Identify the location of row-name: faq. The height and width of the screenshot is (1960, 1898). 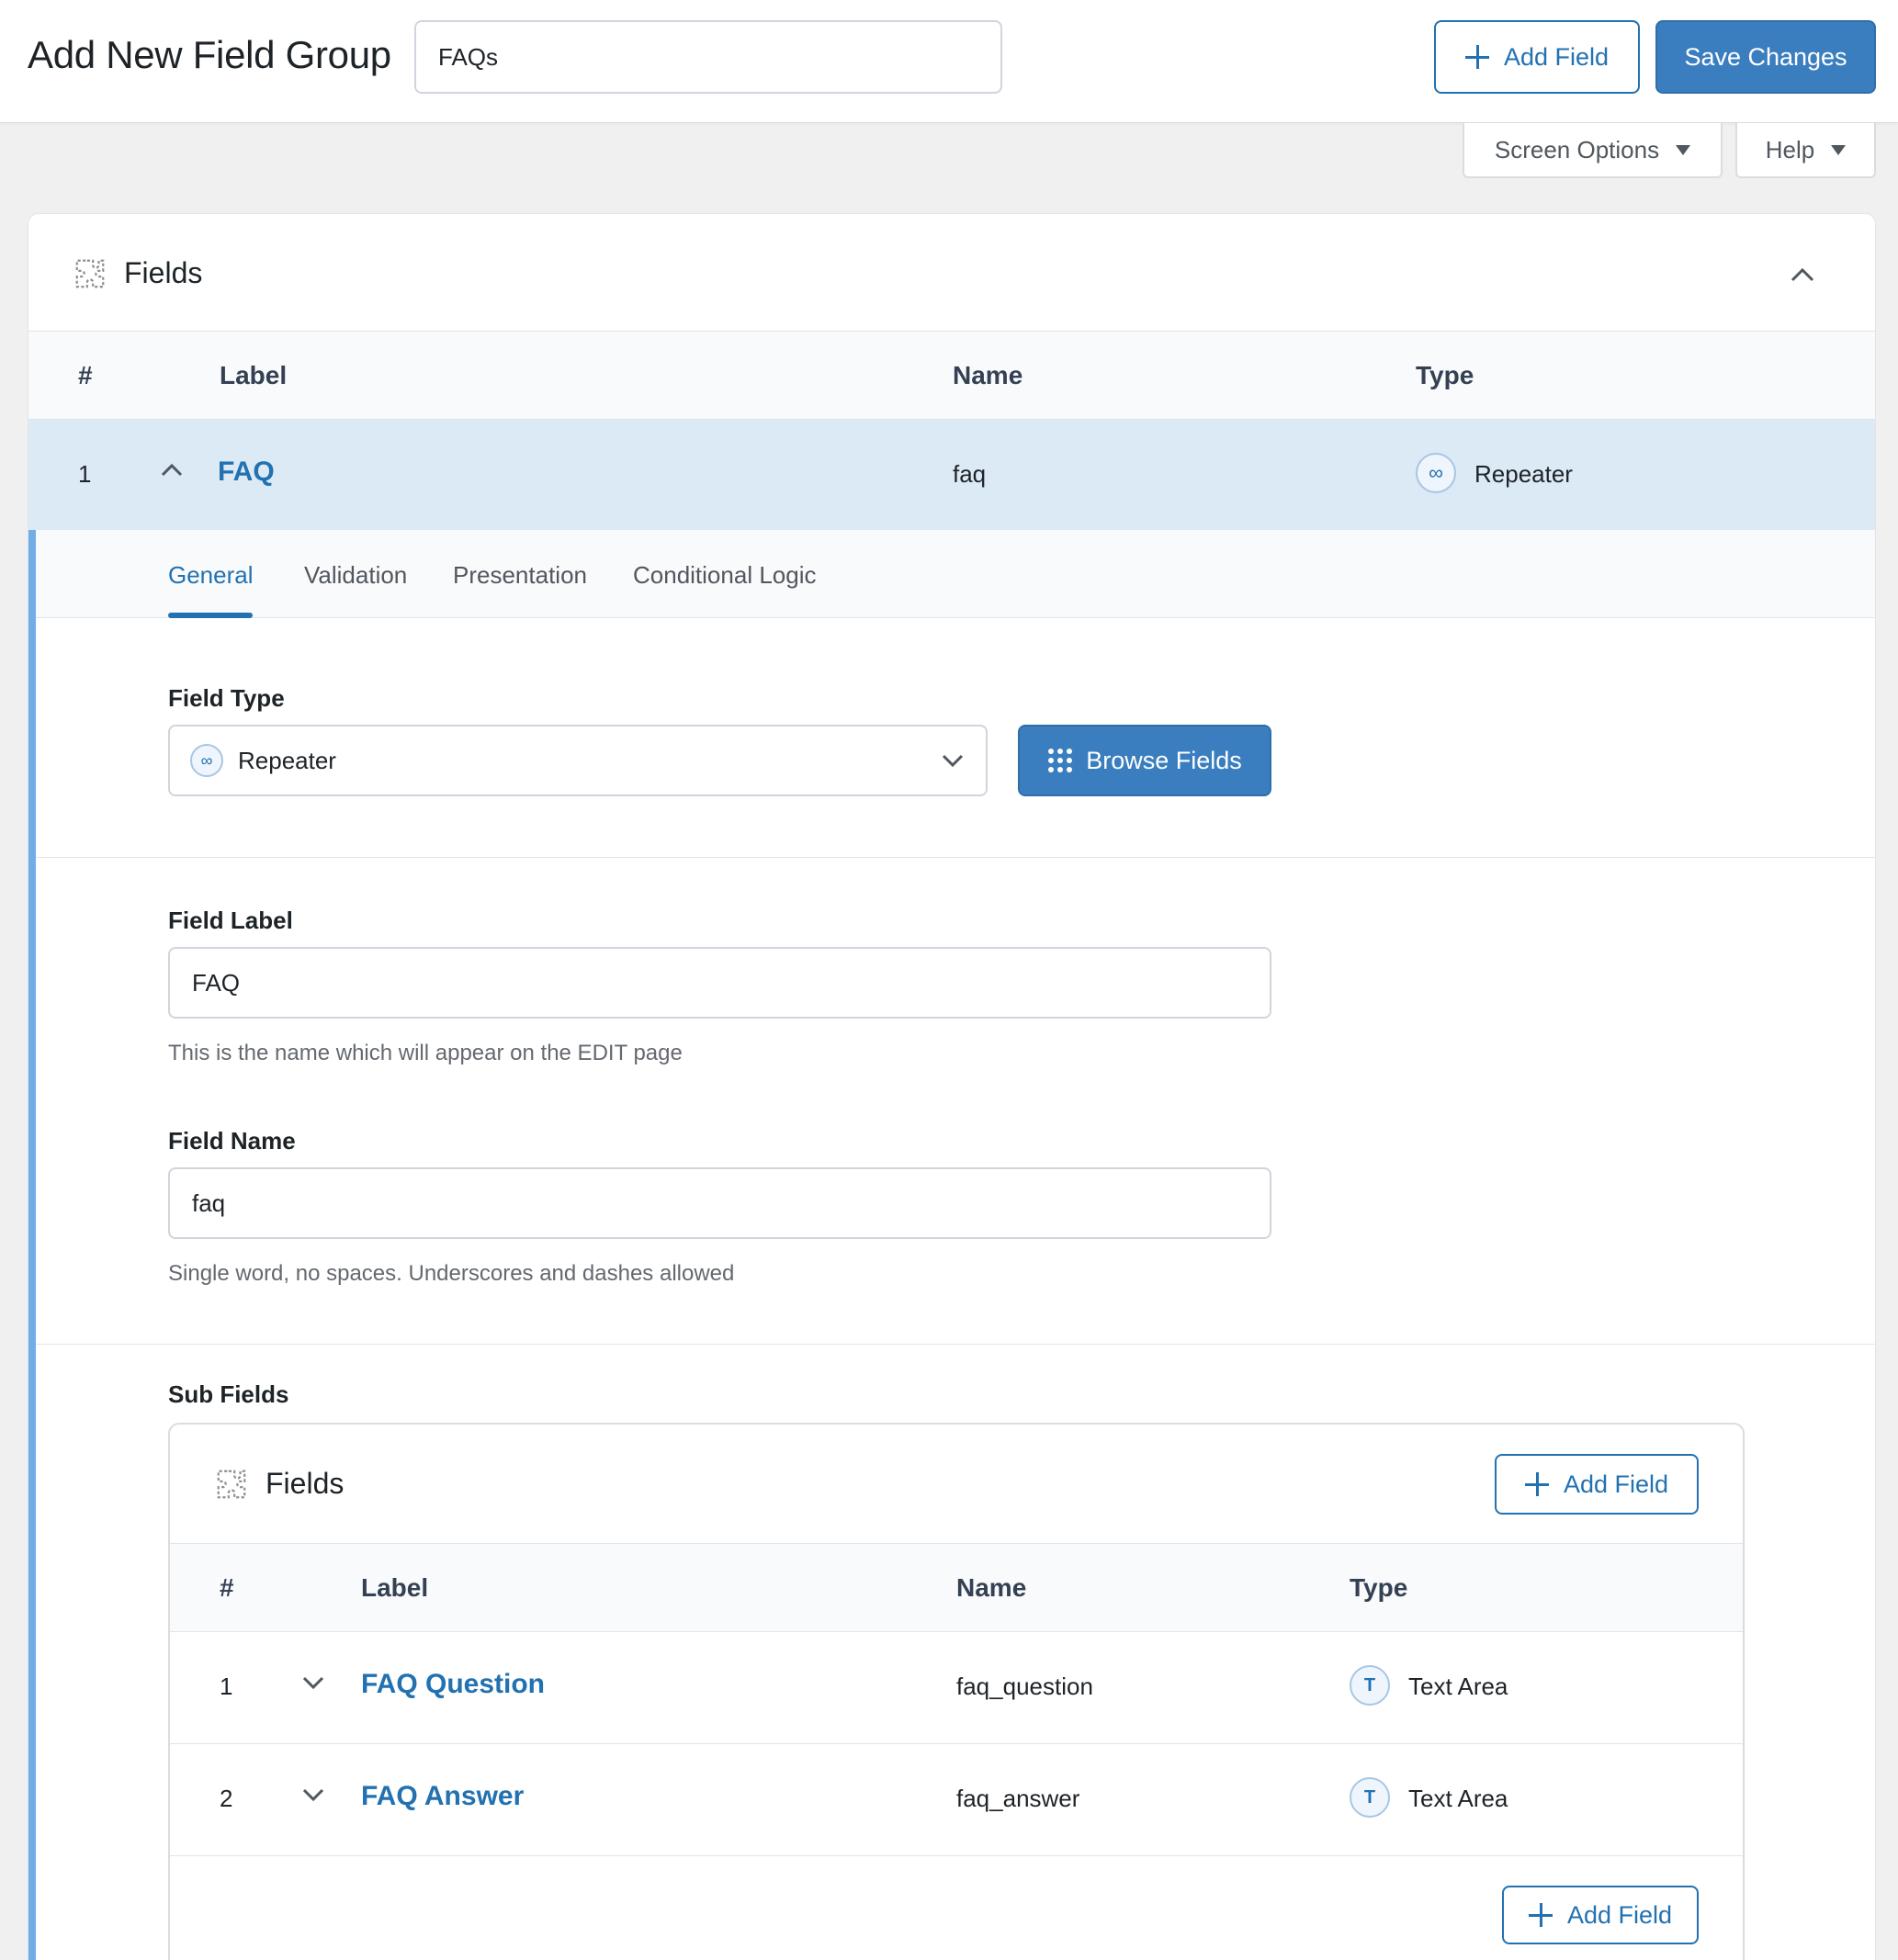
(970, 474).